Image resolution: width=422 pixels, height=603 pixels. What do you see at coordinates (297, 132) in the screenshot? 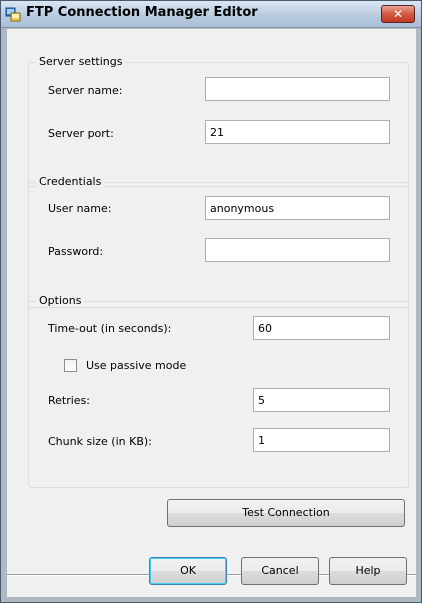
I see `server-port-input` at bounding box center [297, 132].